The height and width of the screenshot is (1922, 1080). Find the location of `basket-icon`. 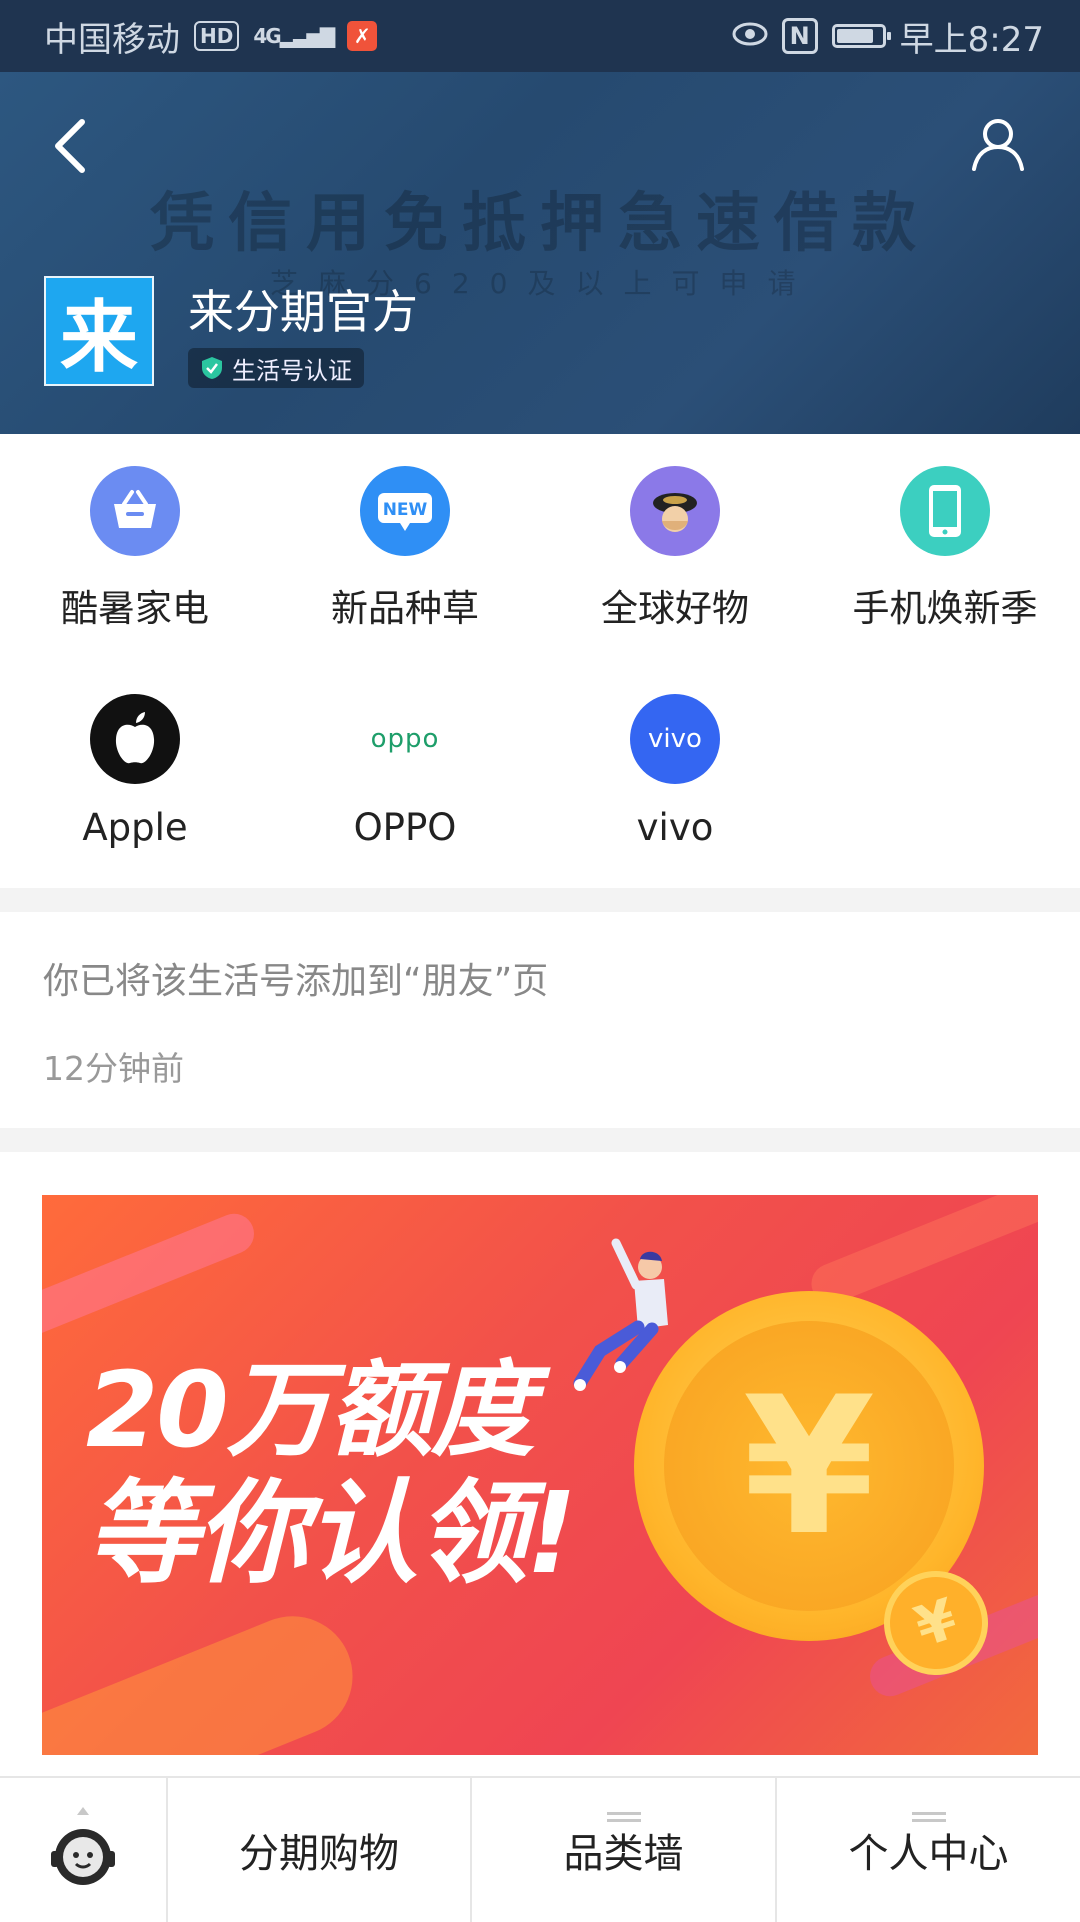

basket-icon is located at coordinates (135, 511).